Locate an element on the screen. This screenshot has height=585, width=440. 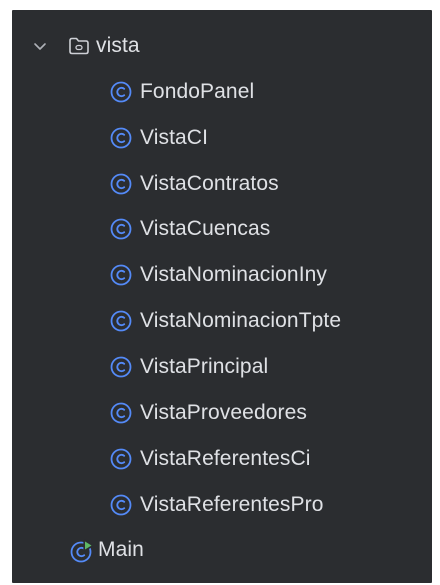
tree-item-class: VistaContratos is located at coordinates (222, 184).